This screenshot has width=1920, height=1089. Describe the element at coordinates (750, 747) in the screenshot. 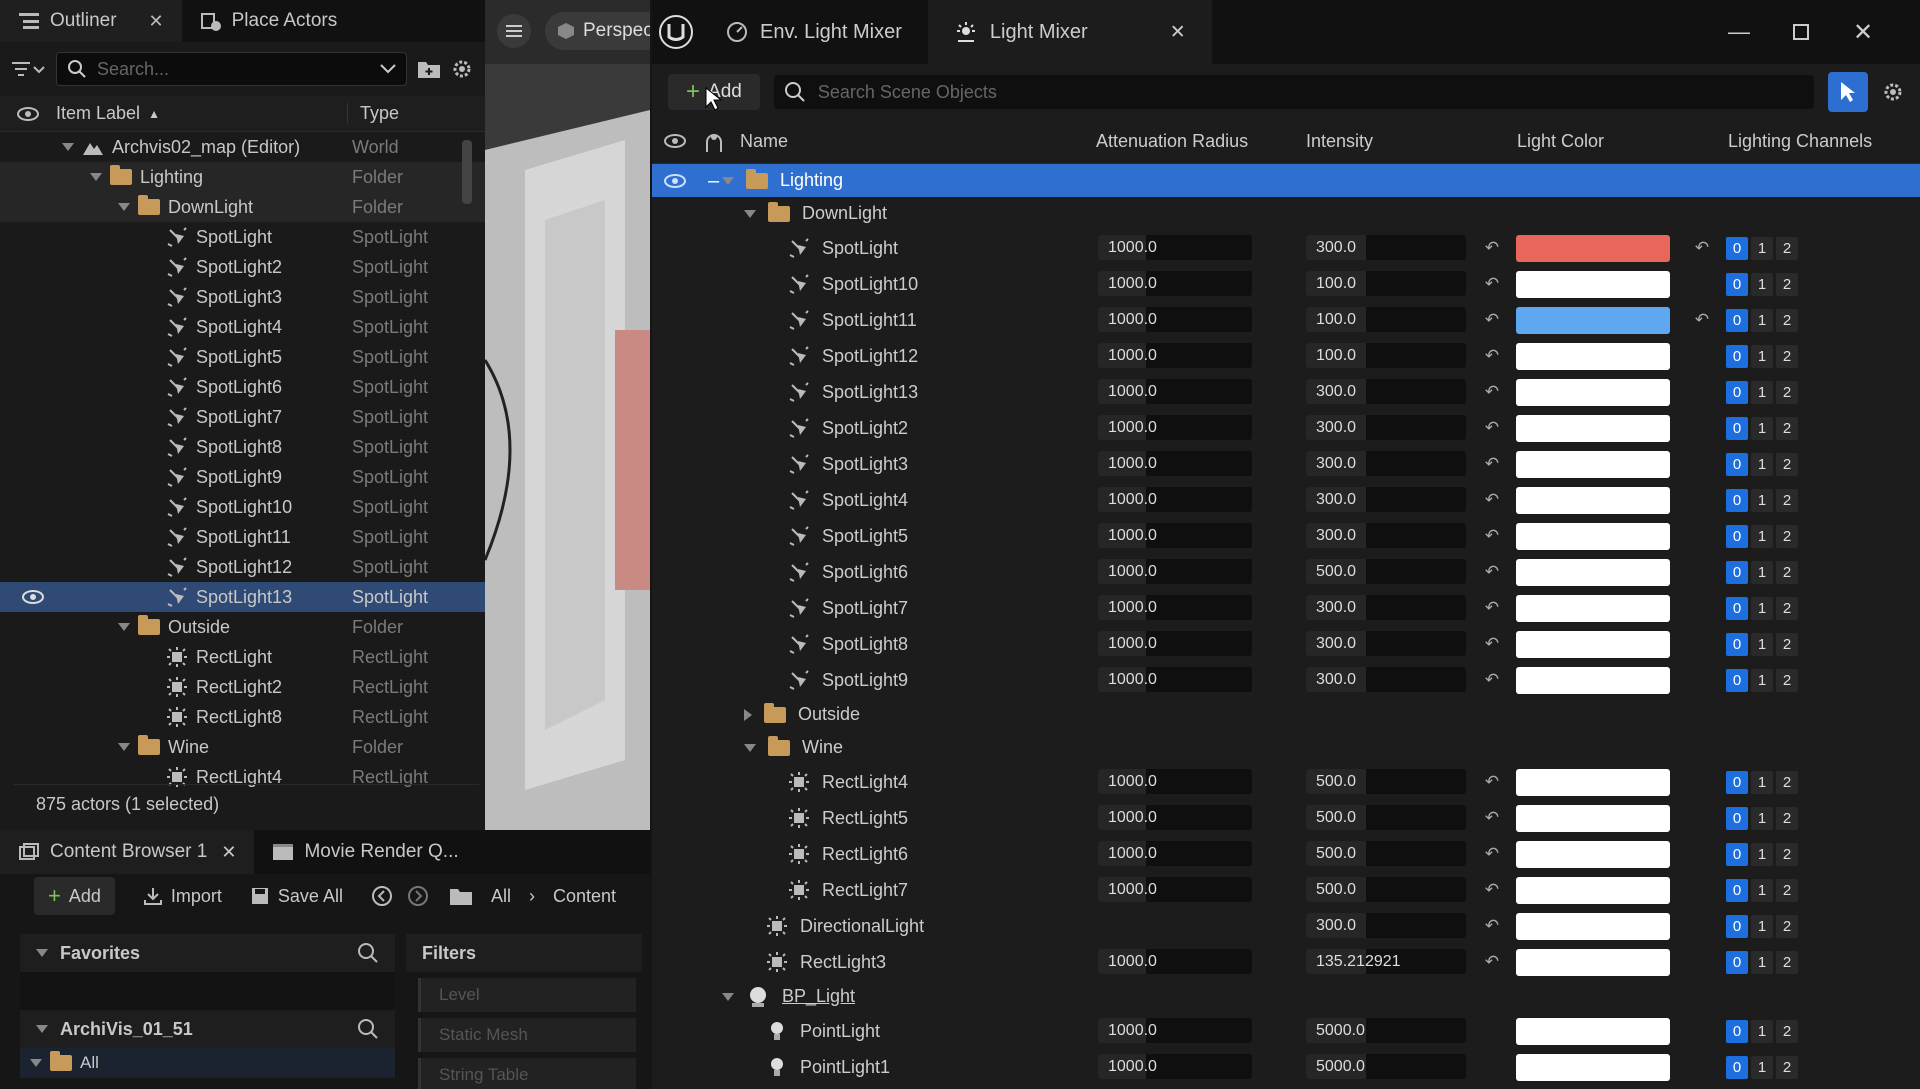

I see `collapse-arrow-icon` at that location.